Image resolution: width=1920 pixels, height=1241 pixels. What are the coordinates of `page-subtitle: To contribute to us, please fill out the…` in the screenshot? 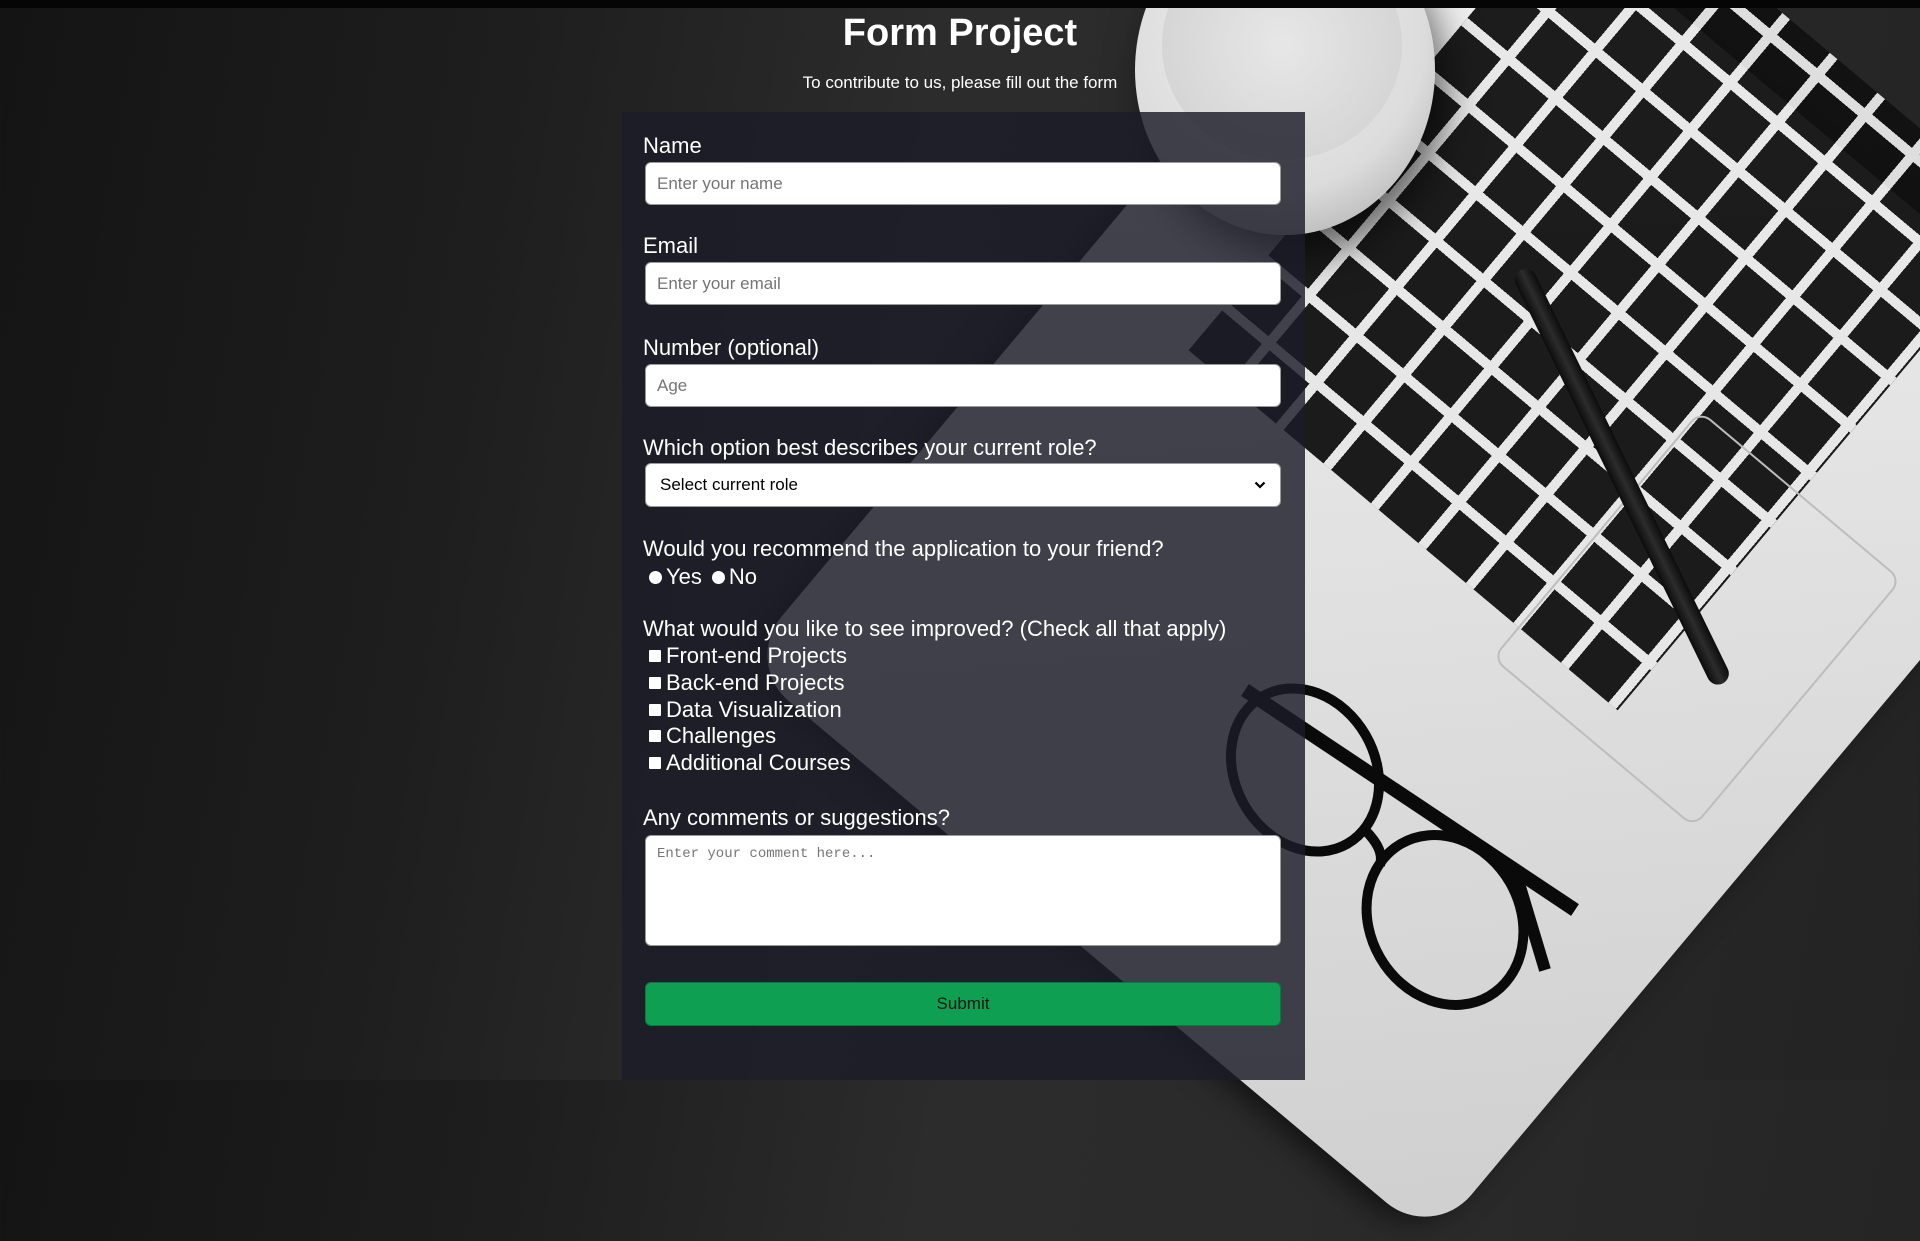 It's located at (960, 82).